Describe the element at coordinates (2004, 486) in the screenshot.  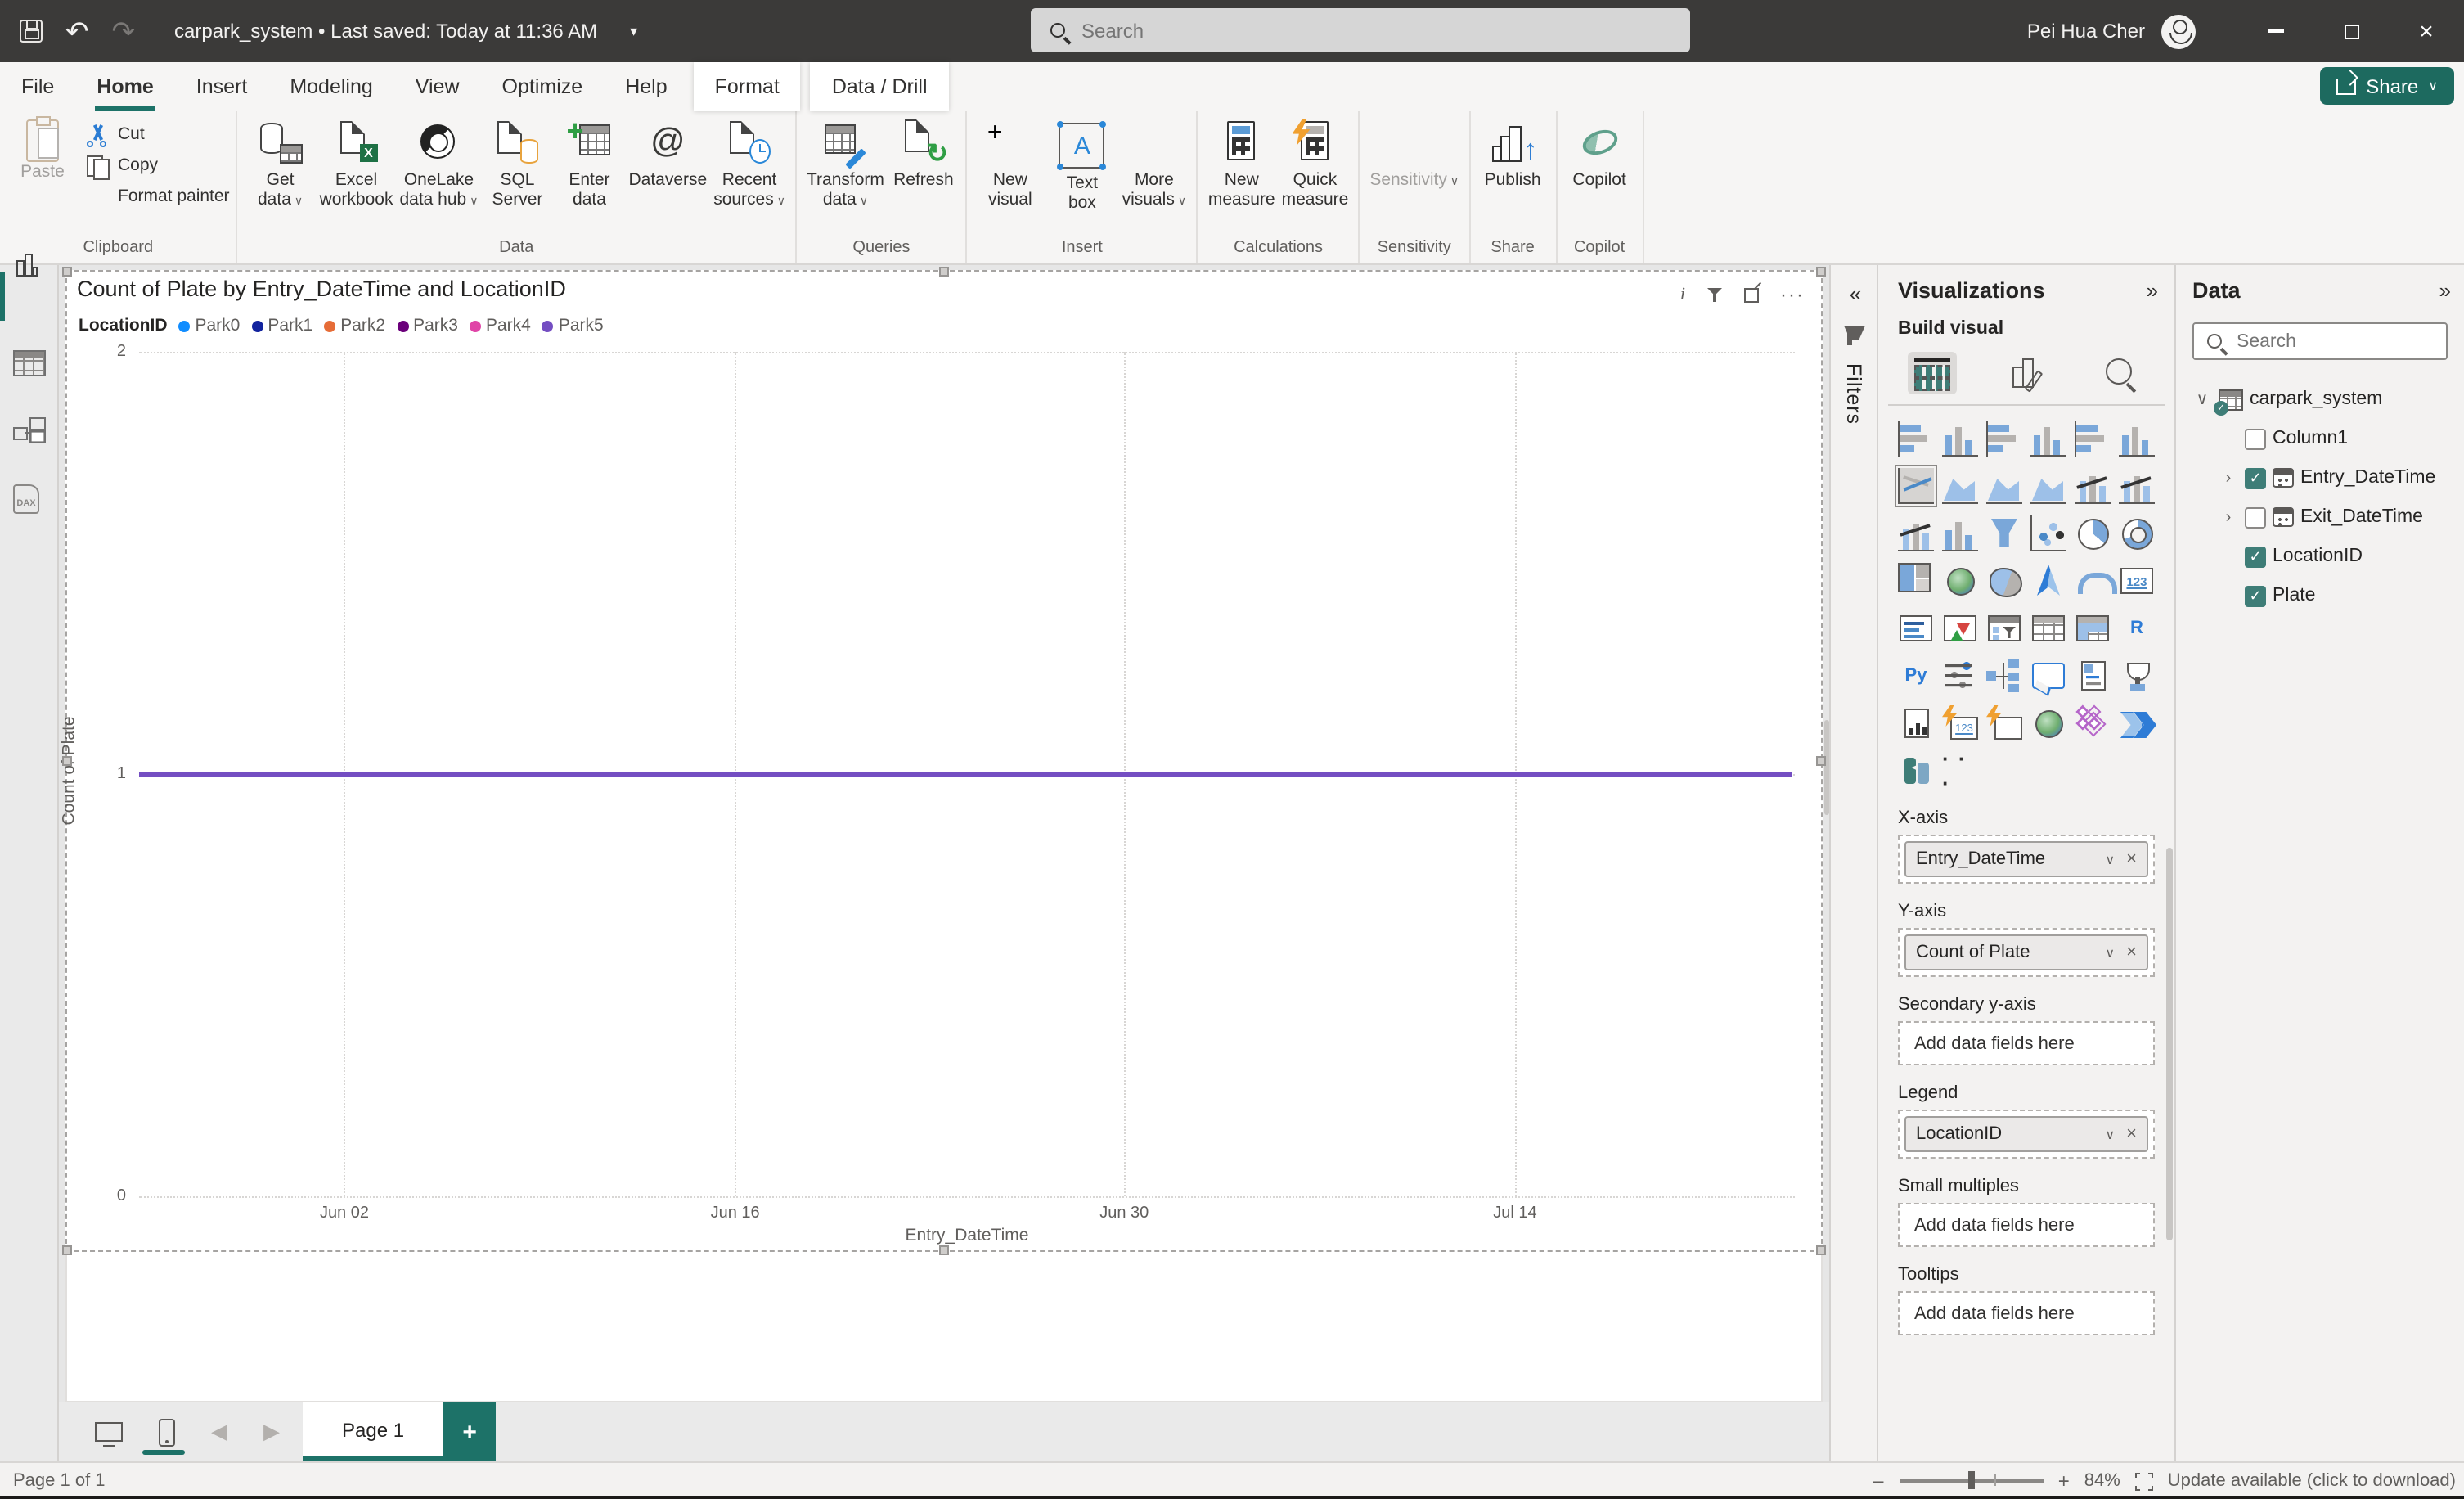
I see `stacked-area-chart-icon` at that location.